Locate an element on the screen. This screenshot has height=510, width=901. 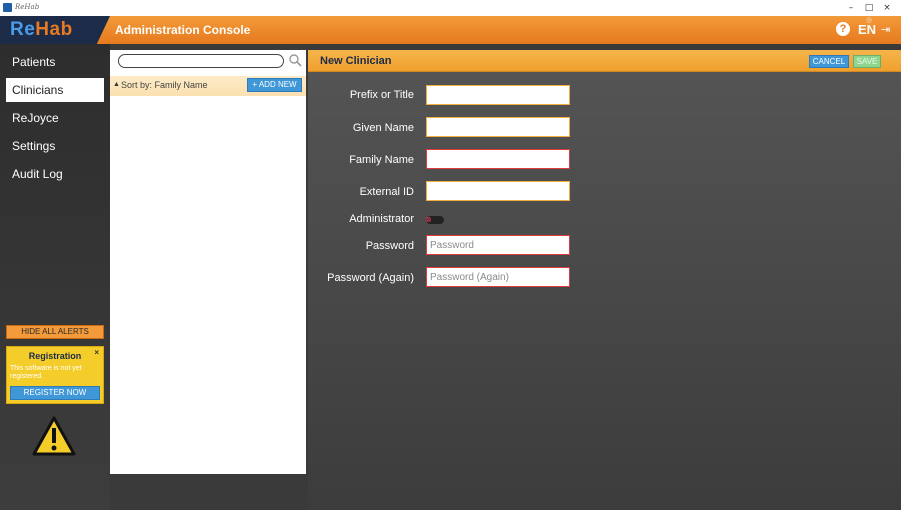
sidebar-item-patients: Patients is located at coordinates (55, 62).